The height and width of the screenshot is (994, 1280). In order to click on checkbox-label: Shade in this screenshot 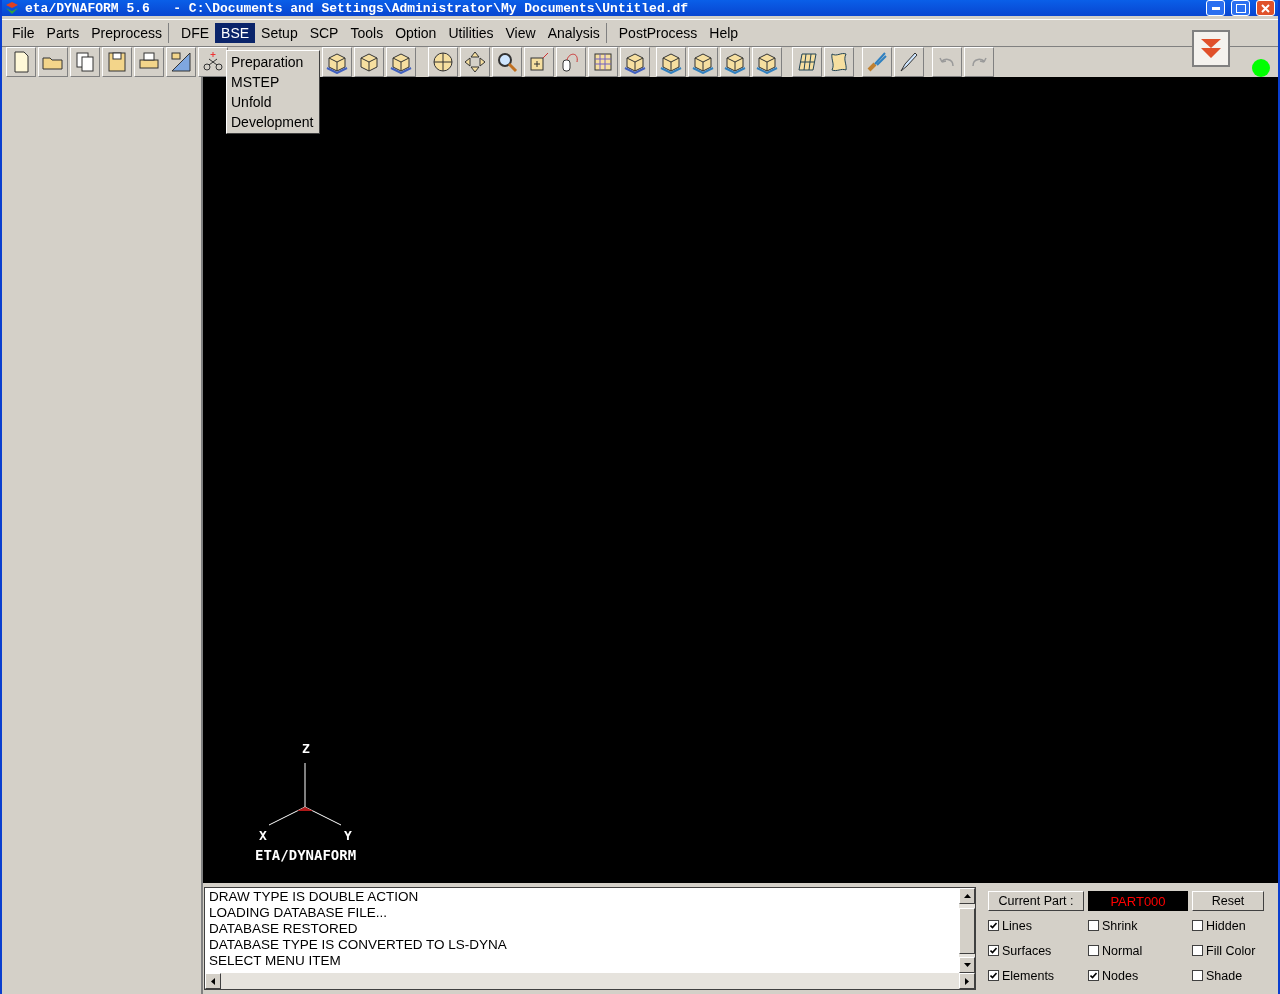, I will do `click(1224, 975)`.